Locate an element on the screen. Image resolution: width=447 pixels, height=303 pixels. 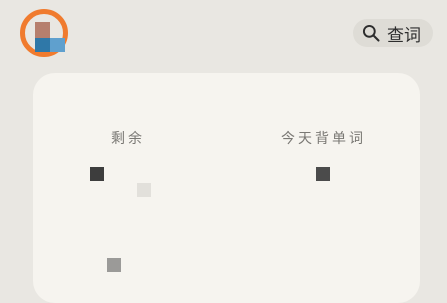
remaining-label: 剩余 is located at coordinates (128, 139).